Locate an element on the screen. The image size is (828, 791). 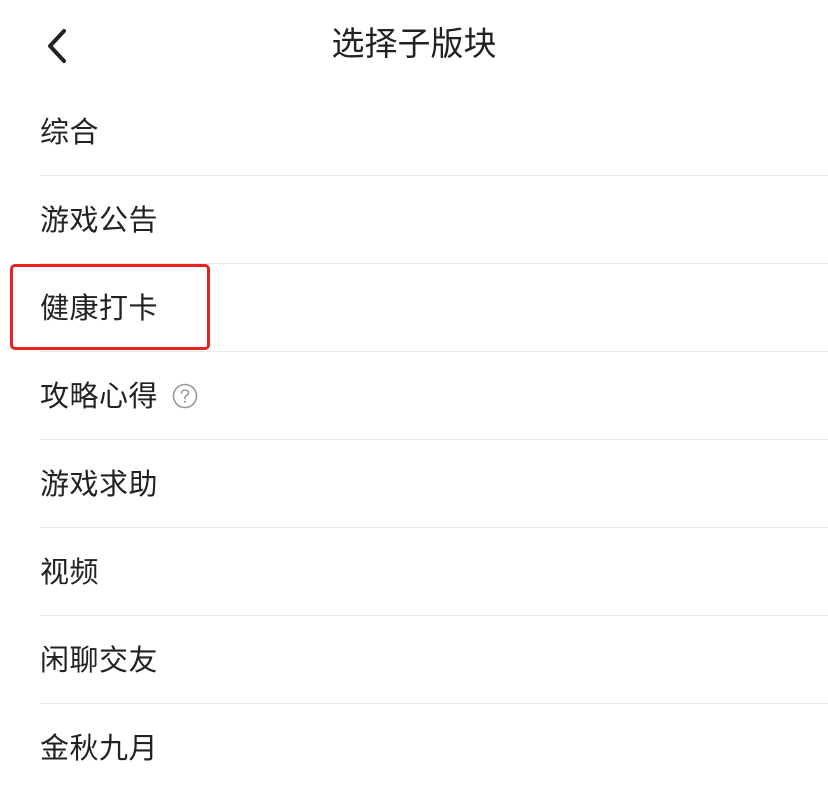
page-title: 选择子版块 is located at coordinates (414, 43).